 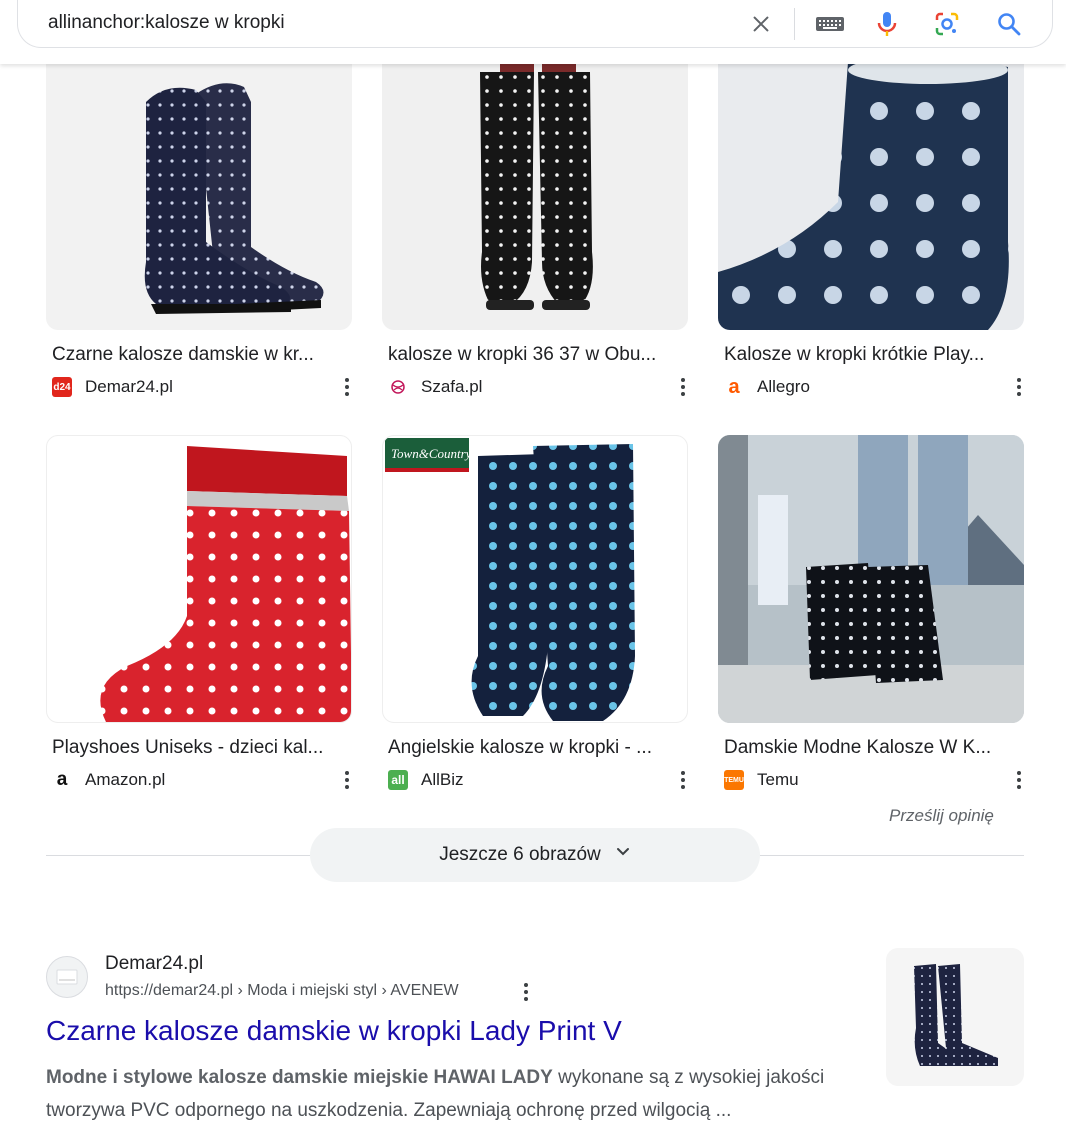 What do you see at coordinates (67, 977) in the screenshot?
I see `site-favicon-icon` at bounding box center [67, 977].